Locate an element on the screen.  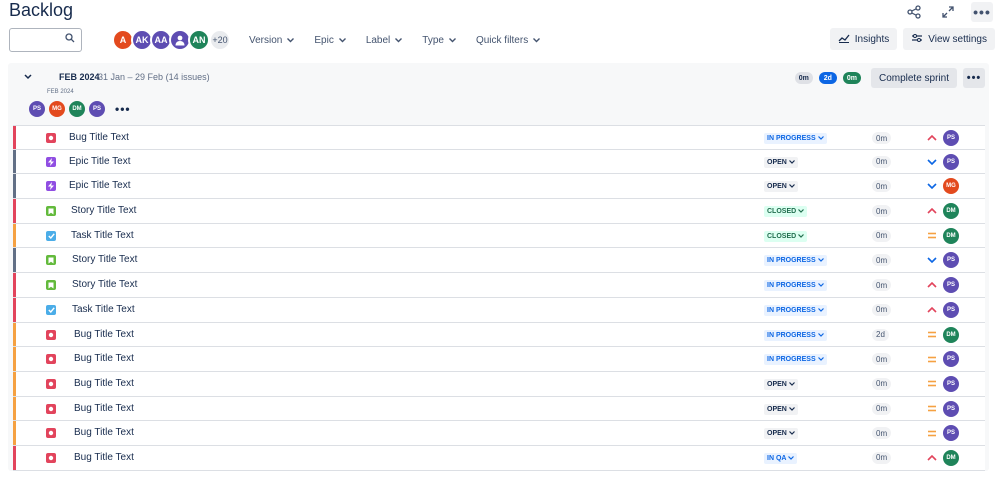
sprint-more-icon: ••• is located at coordinates (974, 78).